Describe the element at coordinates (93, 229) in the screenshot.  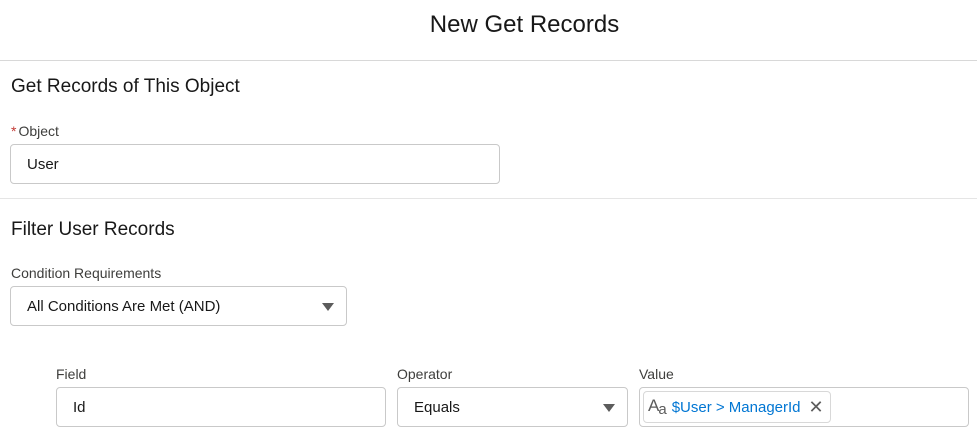
I see `filter-section-title: Filter User Records` at that location.